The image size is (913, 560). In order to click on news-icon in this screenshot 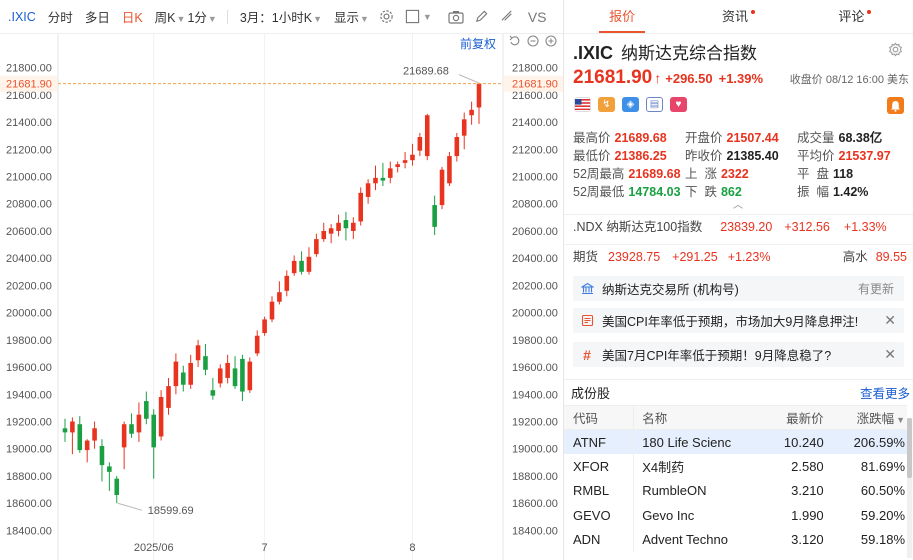, I will do `click(587, 321)`.